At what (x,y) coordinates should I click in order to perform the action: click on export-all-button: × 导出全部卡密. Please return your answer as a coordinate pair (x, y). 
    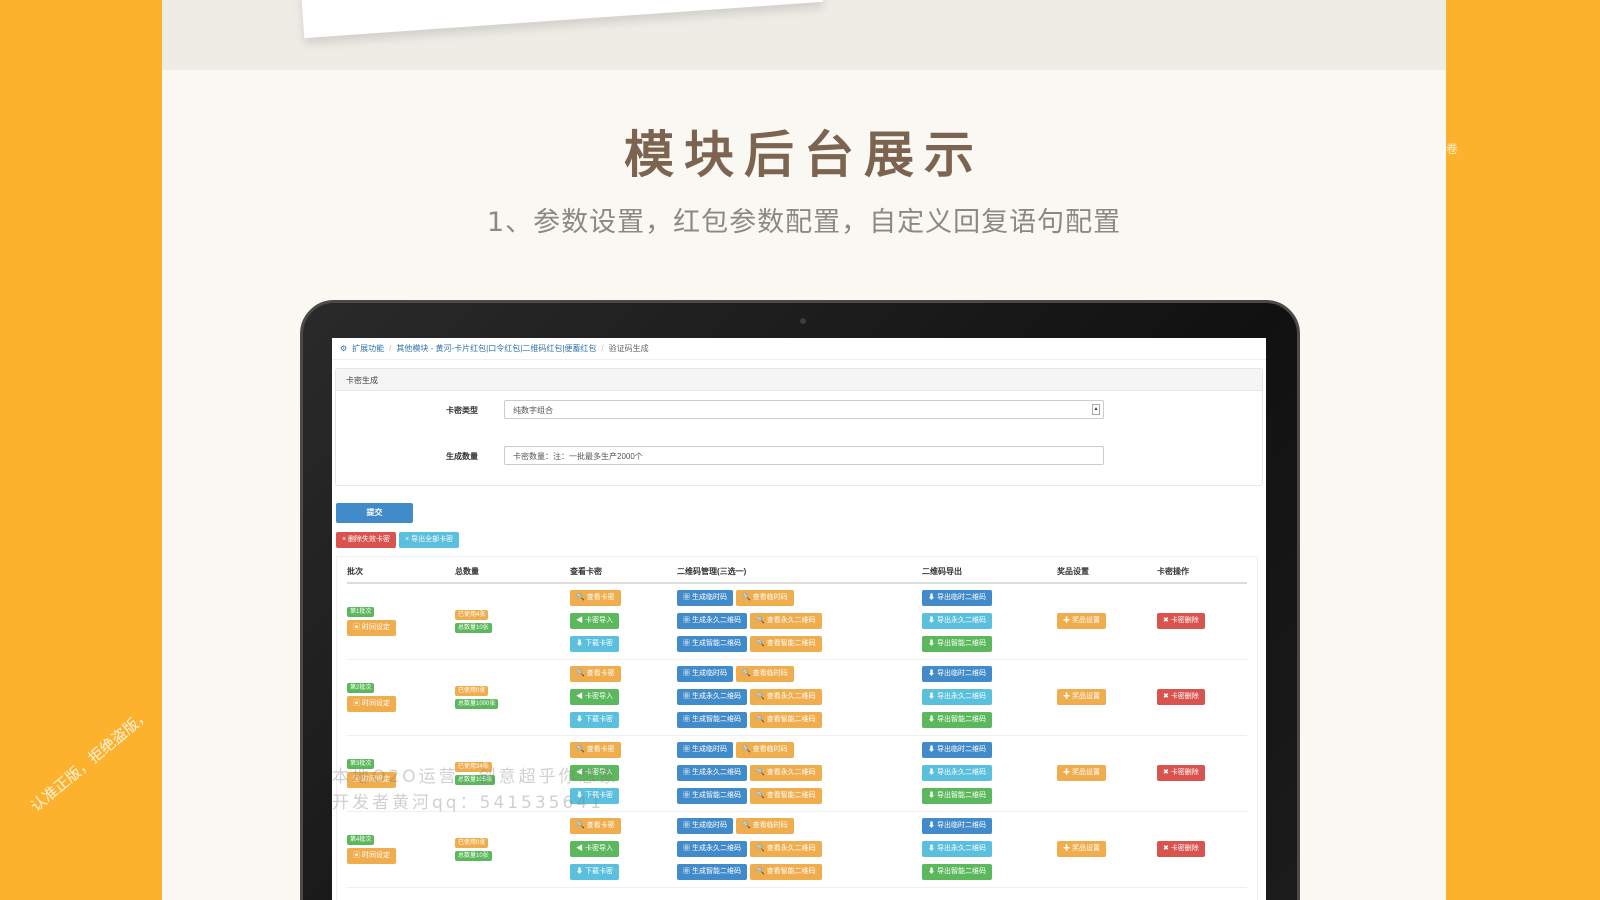
    Looking at the image, I should click on (429, 540).